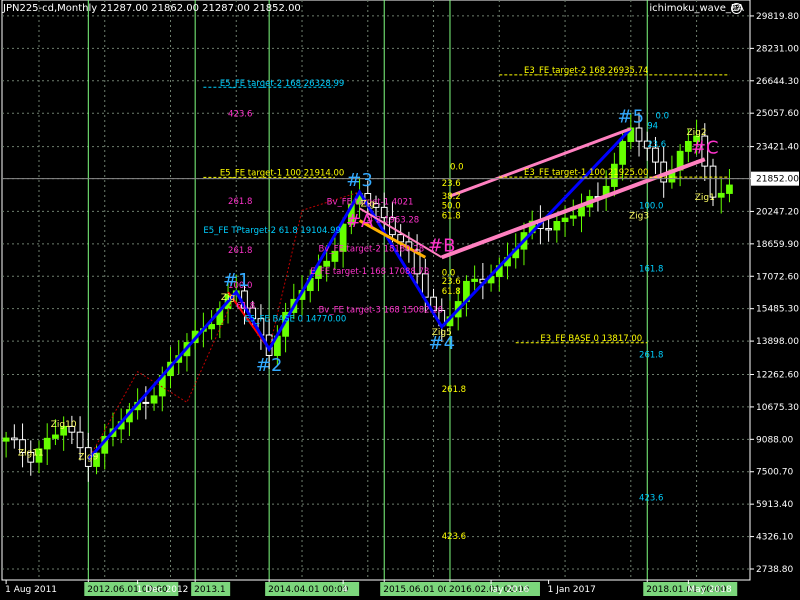  I want to click on wave-label: #1, so click(236, 280).